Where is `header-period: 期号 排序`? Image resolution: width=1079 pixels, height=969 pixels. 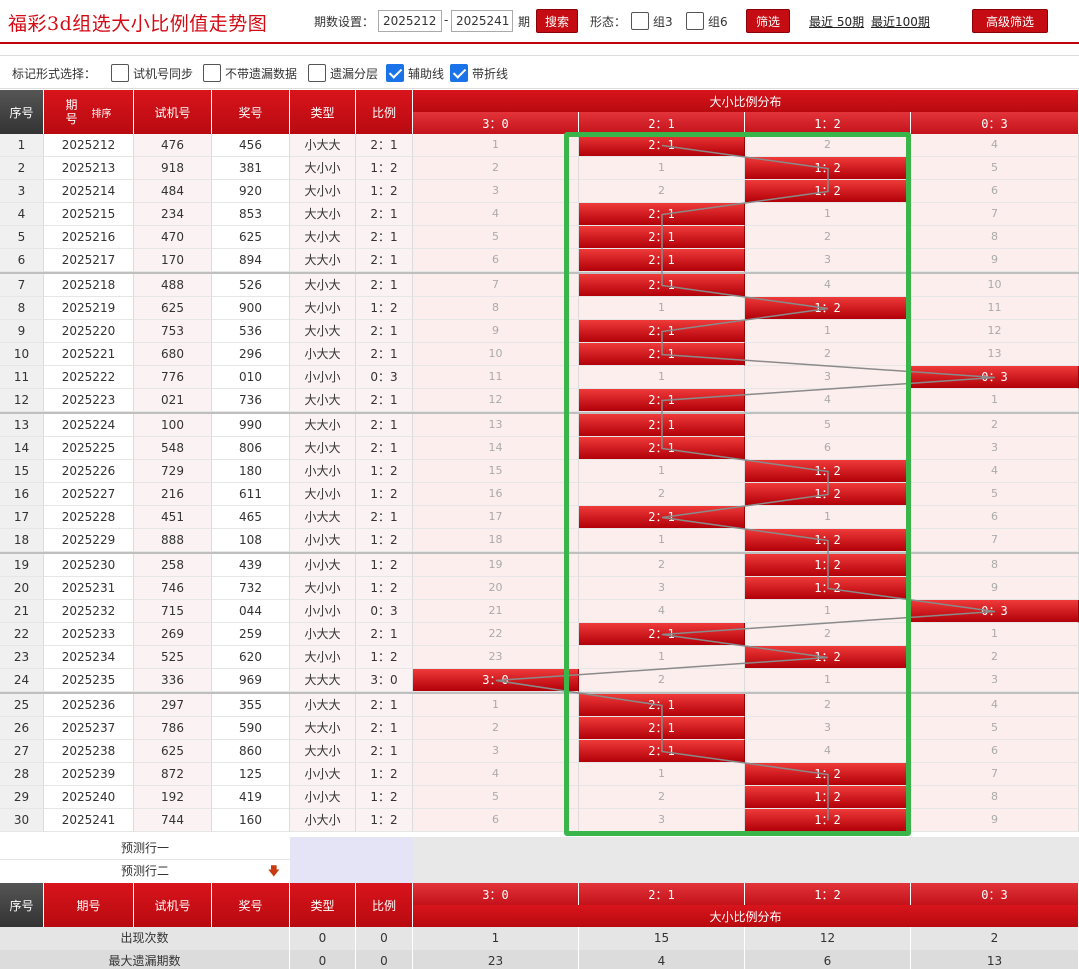
header-period: 期号 排序 is located at coordinates (89, 112).